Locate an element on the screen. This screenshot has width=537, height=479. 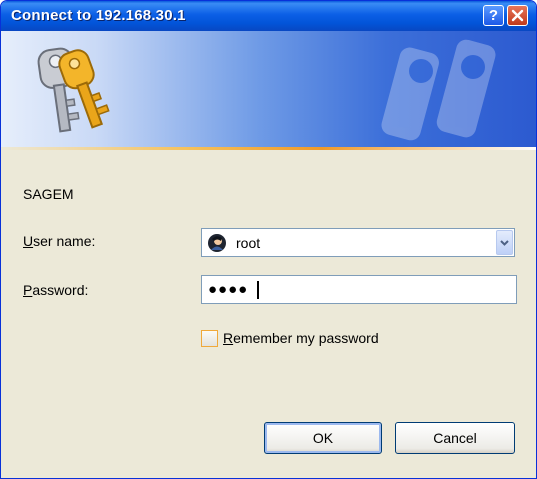
password-label: Password: is located at coordinates (56, 290).